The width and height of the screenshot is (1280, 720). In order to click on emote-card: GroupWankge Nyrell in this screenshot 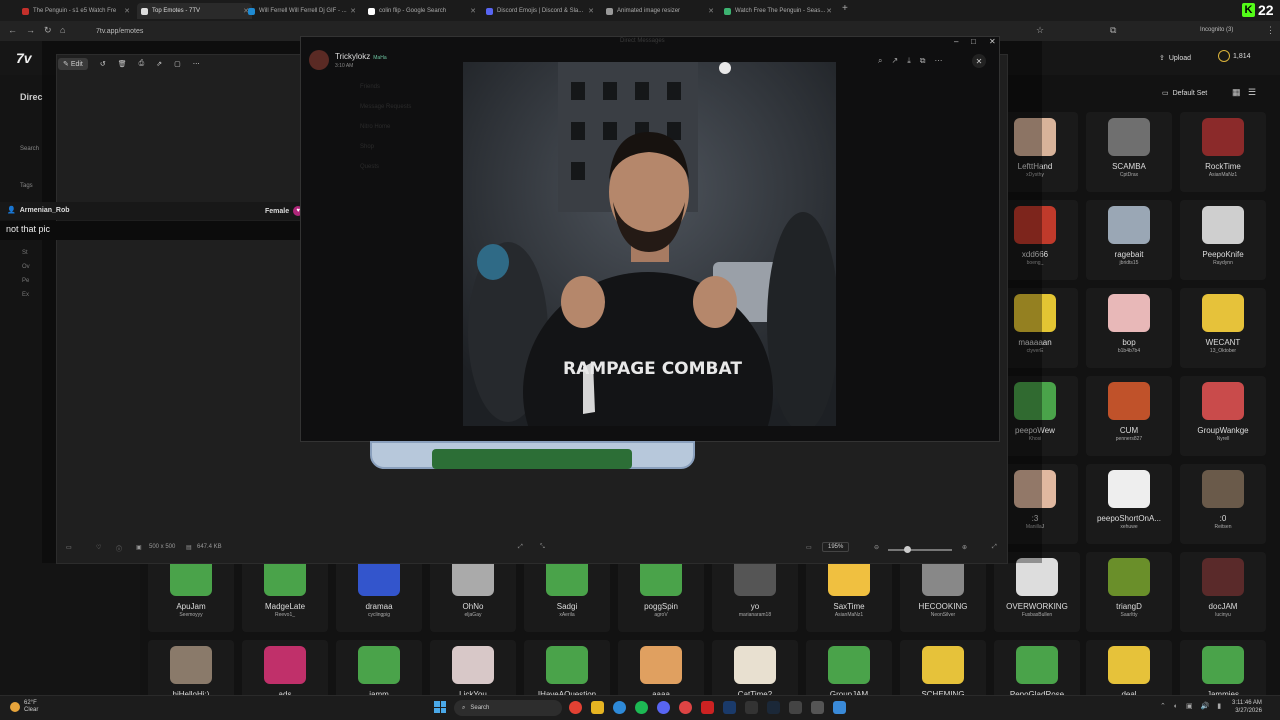, I will do `click(1223, 416)`.